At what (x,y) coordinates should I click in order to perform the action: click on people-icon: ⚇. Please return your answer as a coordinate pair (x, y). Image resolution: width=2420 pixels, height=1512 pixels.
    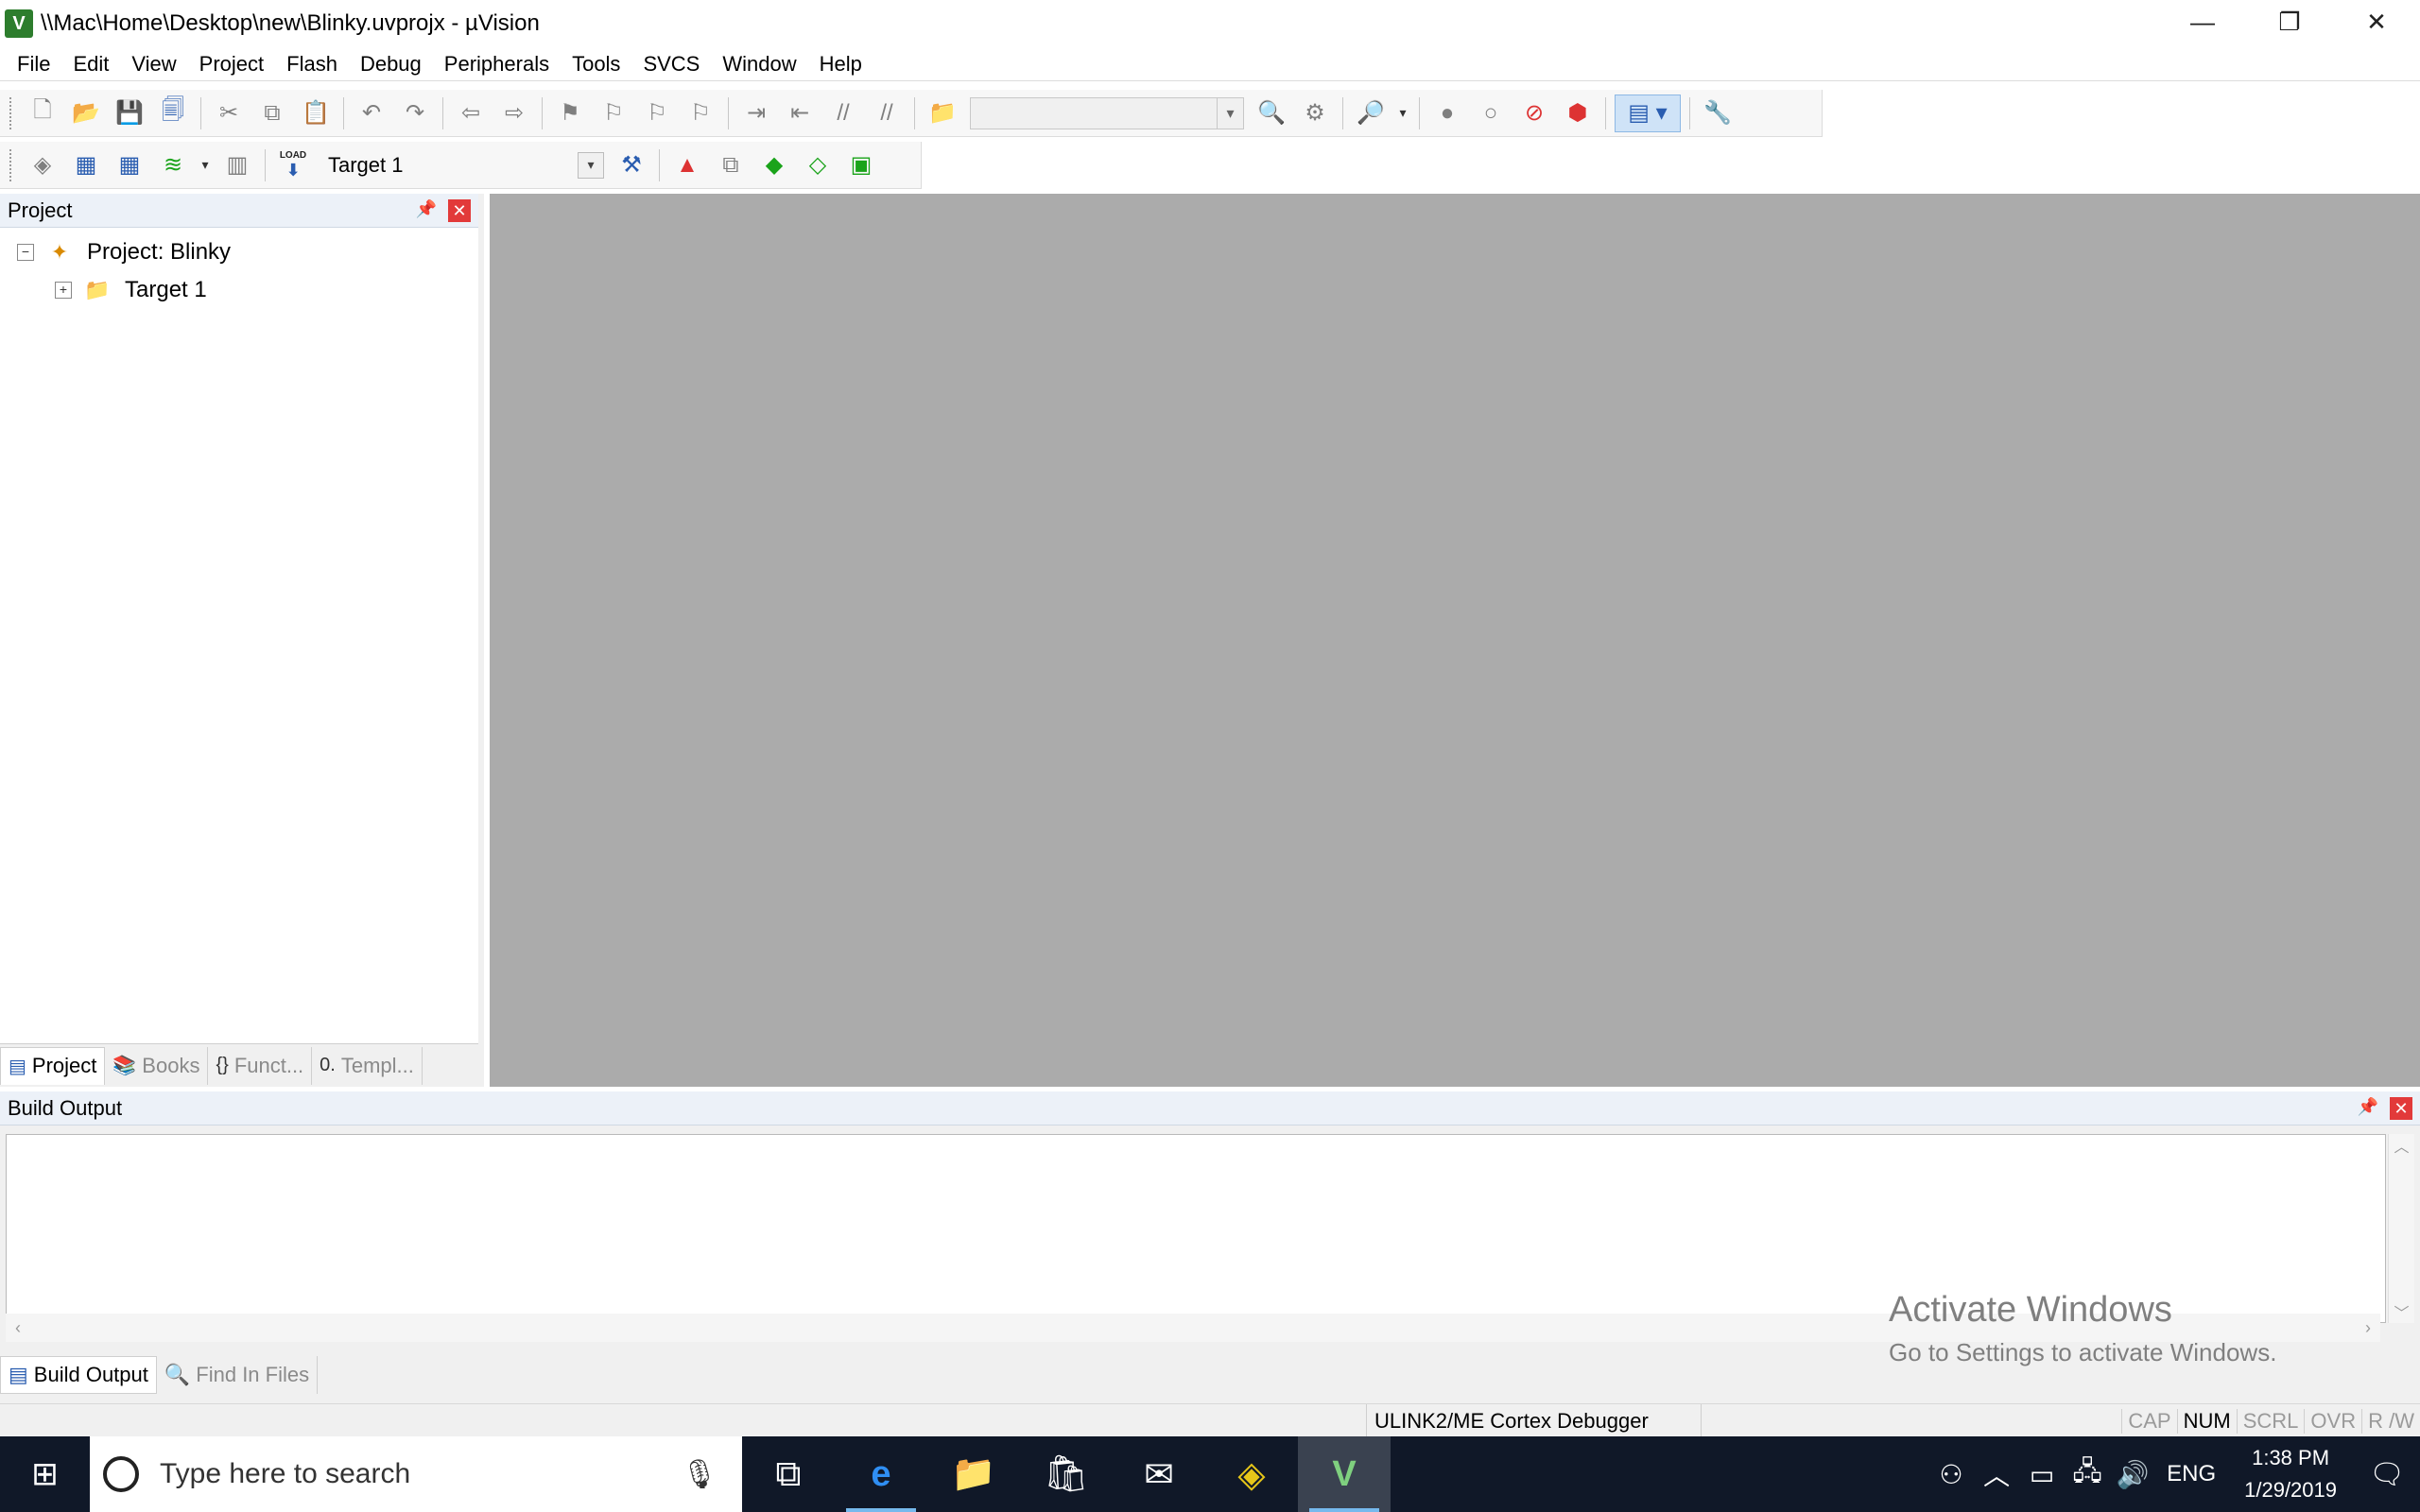
    Looking at the image, I should click on (1951, 1474).